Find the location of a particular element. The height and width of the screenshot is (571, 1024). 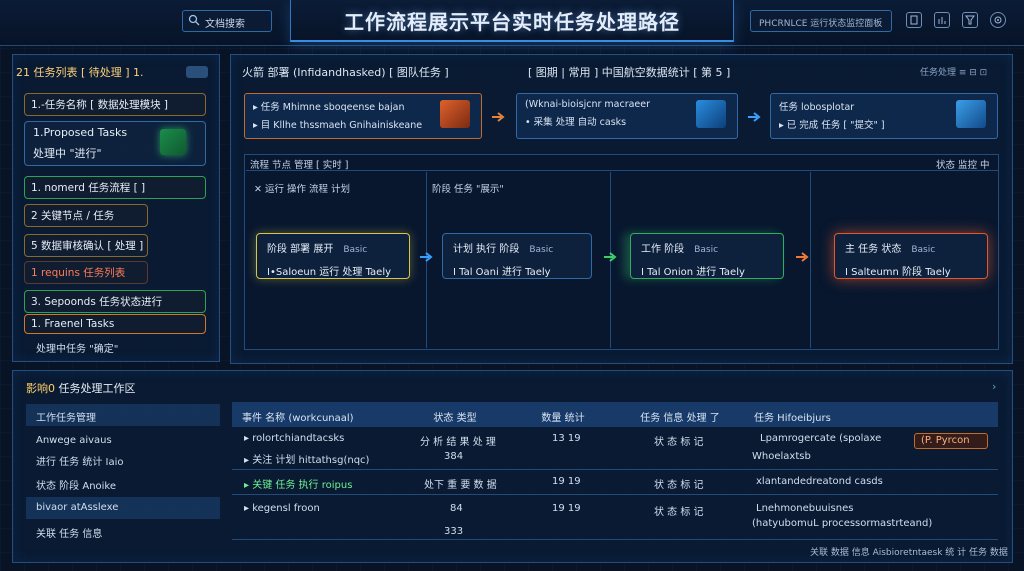

task-item: 1. nomerd 任务流程 [ ] is located at coordinates (115, 187).